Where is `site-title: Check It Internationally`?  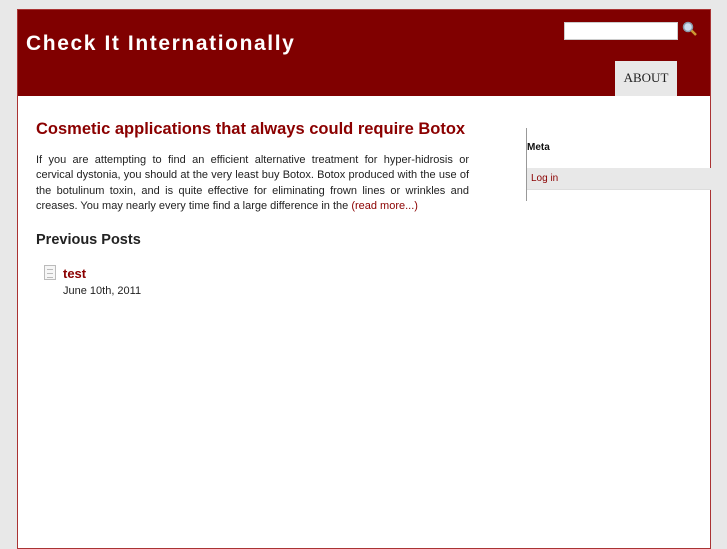
site-title: Check It Internationally is located at coordinates (160, 44).